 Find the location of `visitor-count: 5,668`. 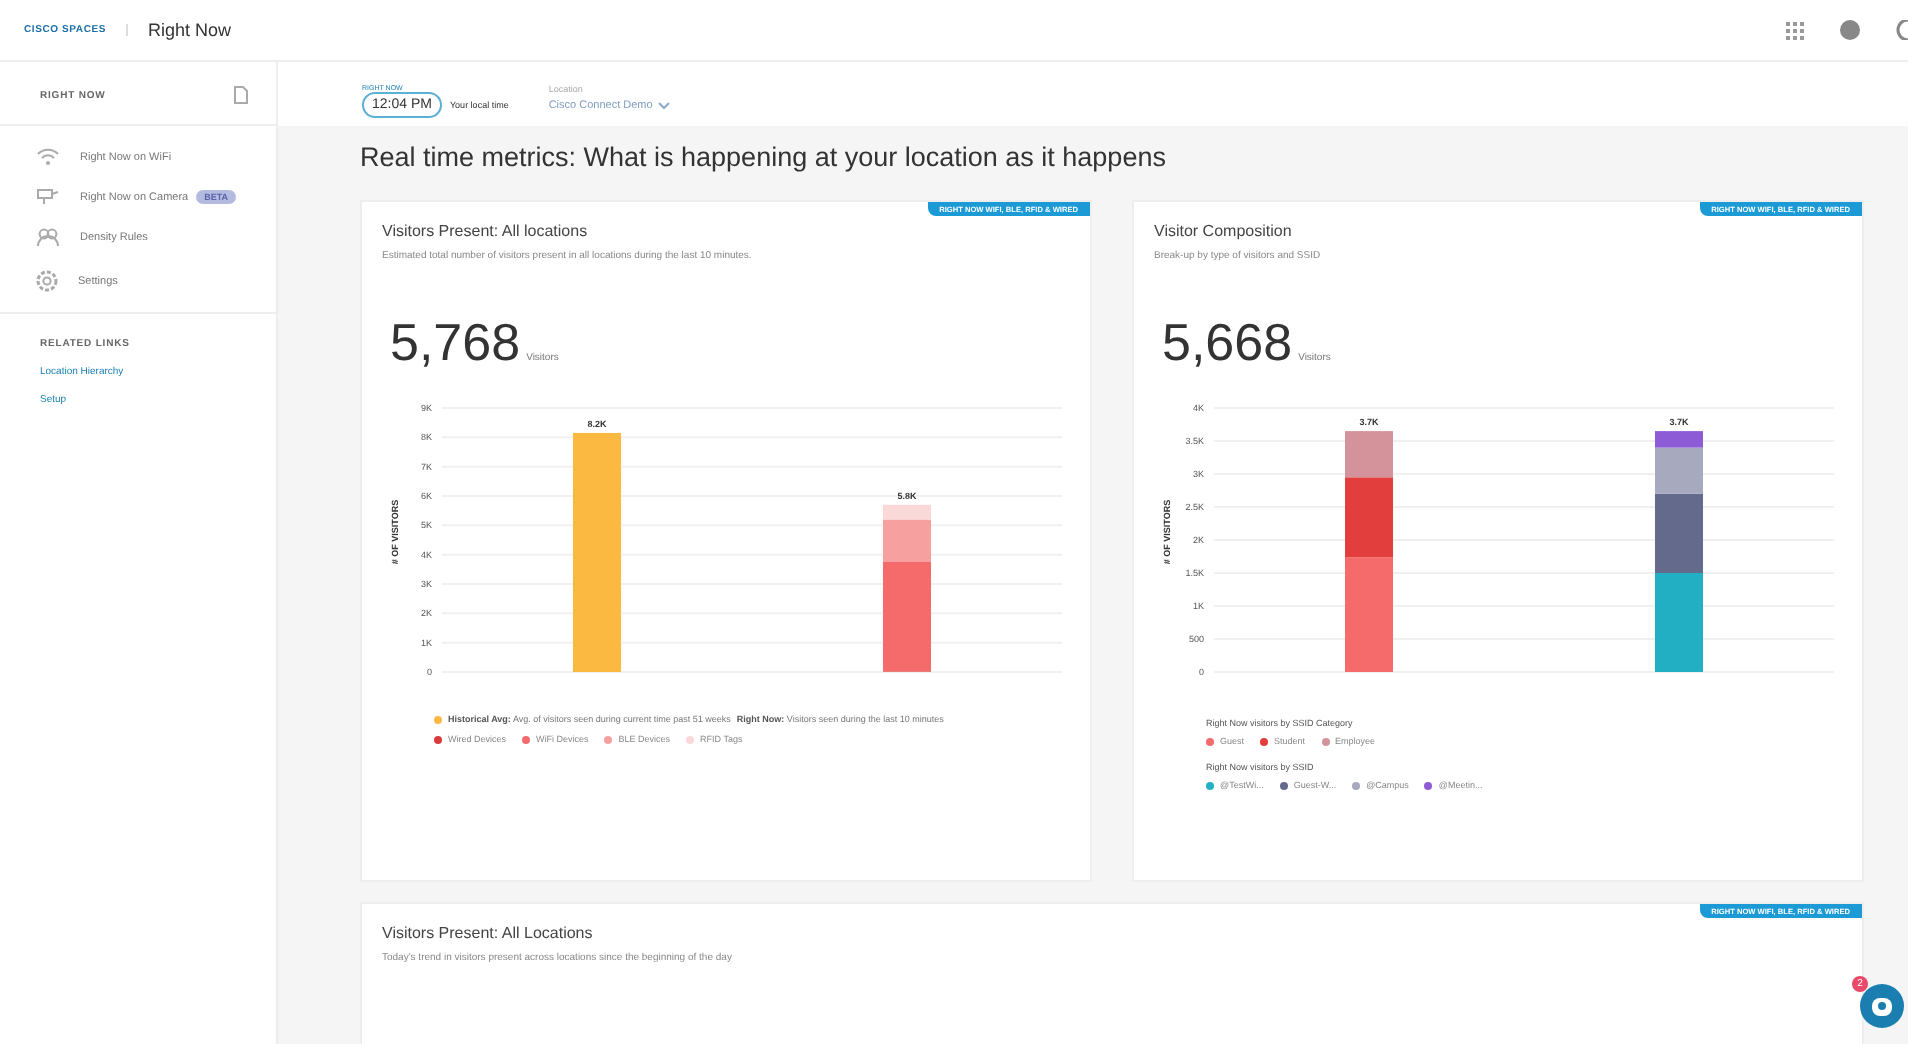

visitor-count: 5,668 is located at coordinates (1227, 342).